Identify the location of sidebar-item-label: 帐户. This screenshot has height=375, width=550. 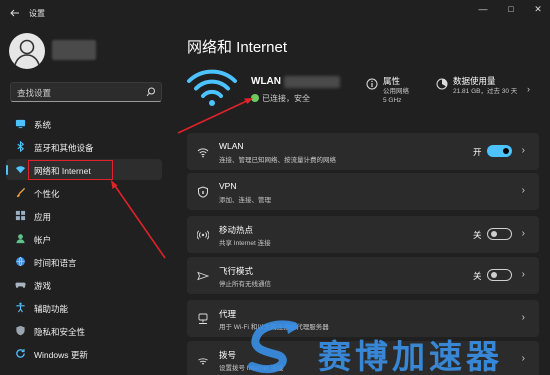
(43, 240).